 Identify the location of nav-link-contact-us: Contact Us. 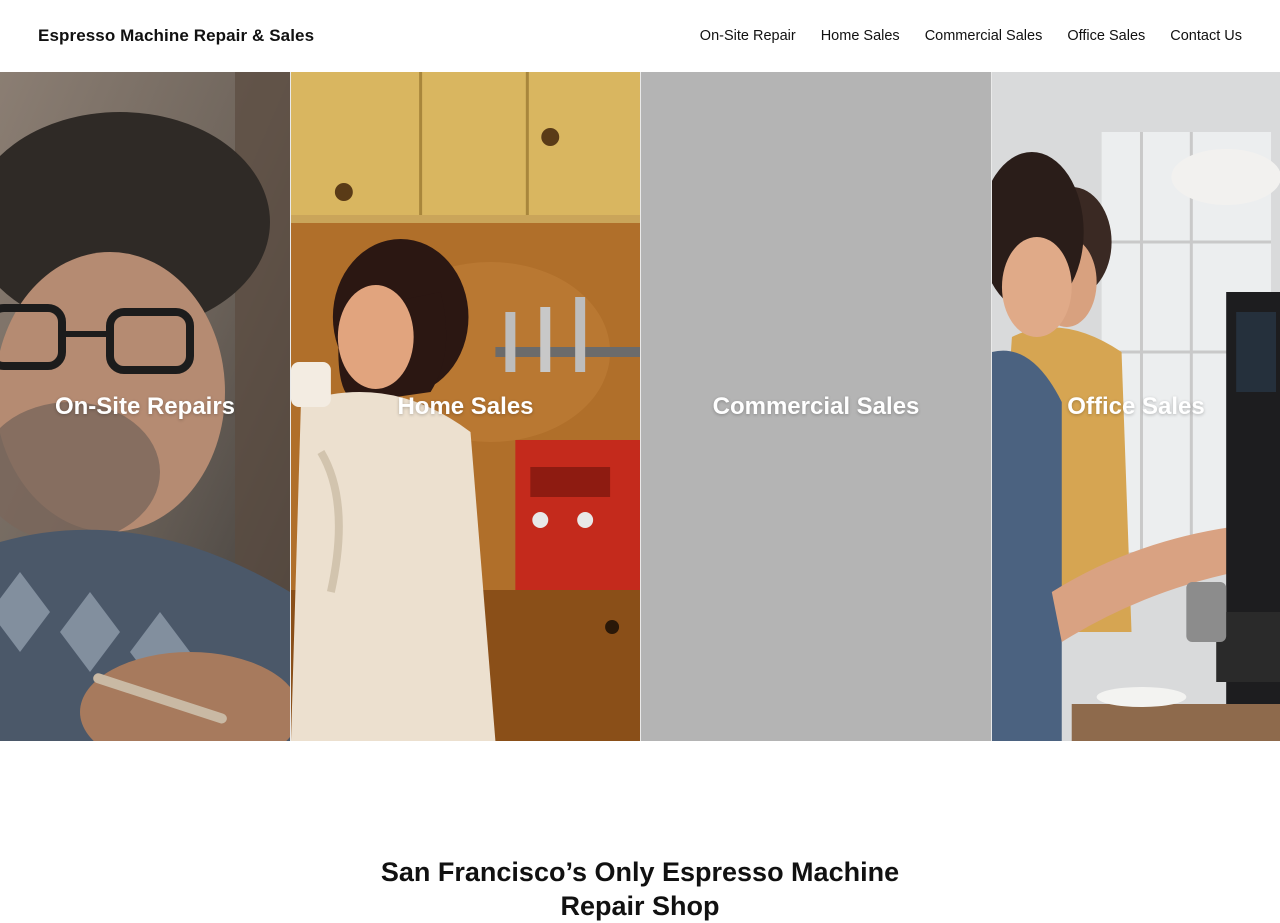
(1206, 36).